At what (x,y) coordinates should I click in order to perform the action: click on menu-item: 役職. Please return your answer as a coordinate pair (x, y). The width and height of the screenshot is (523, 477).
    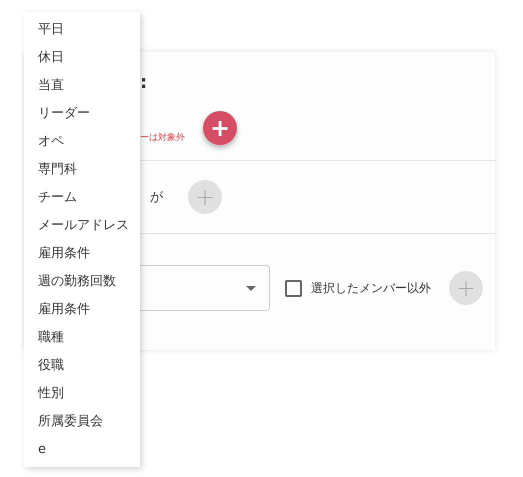
    Looking at the image, I should click on (51, 365).